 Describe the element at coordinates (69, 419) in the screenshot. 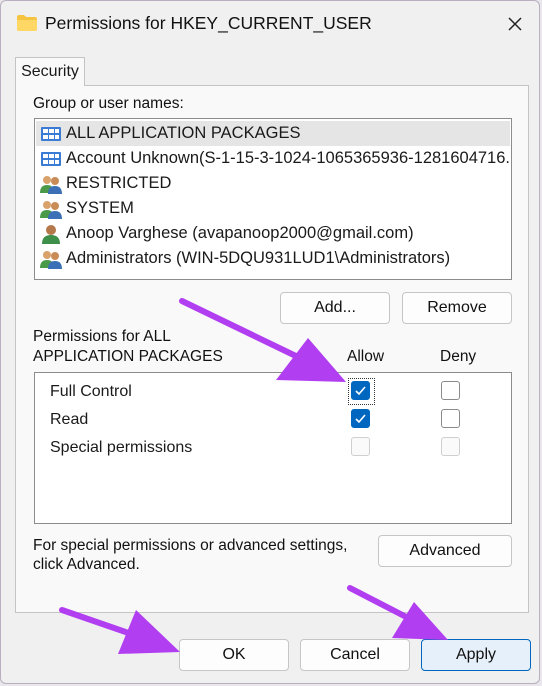

I see `permission-read: Read` at that location.